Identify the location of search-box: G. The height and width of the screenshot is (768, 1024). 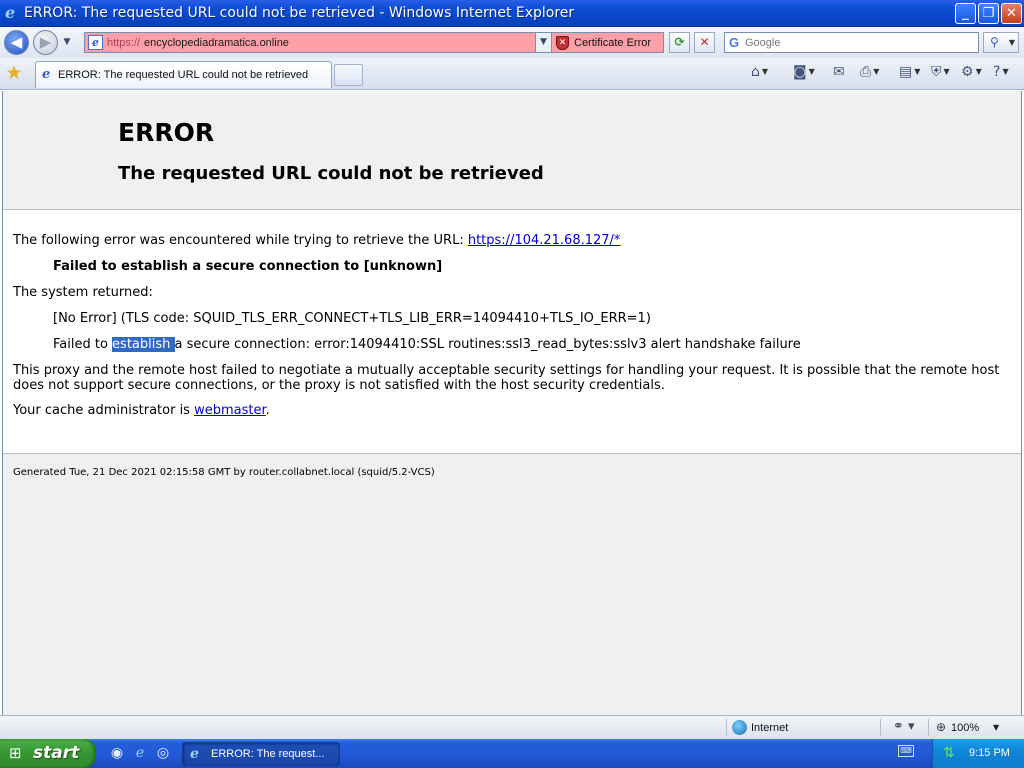
(851, 42).